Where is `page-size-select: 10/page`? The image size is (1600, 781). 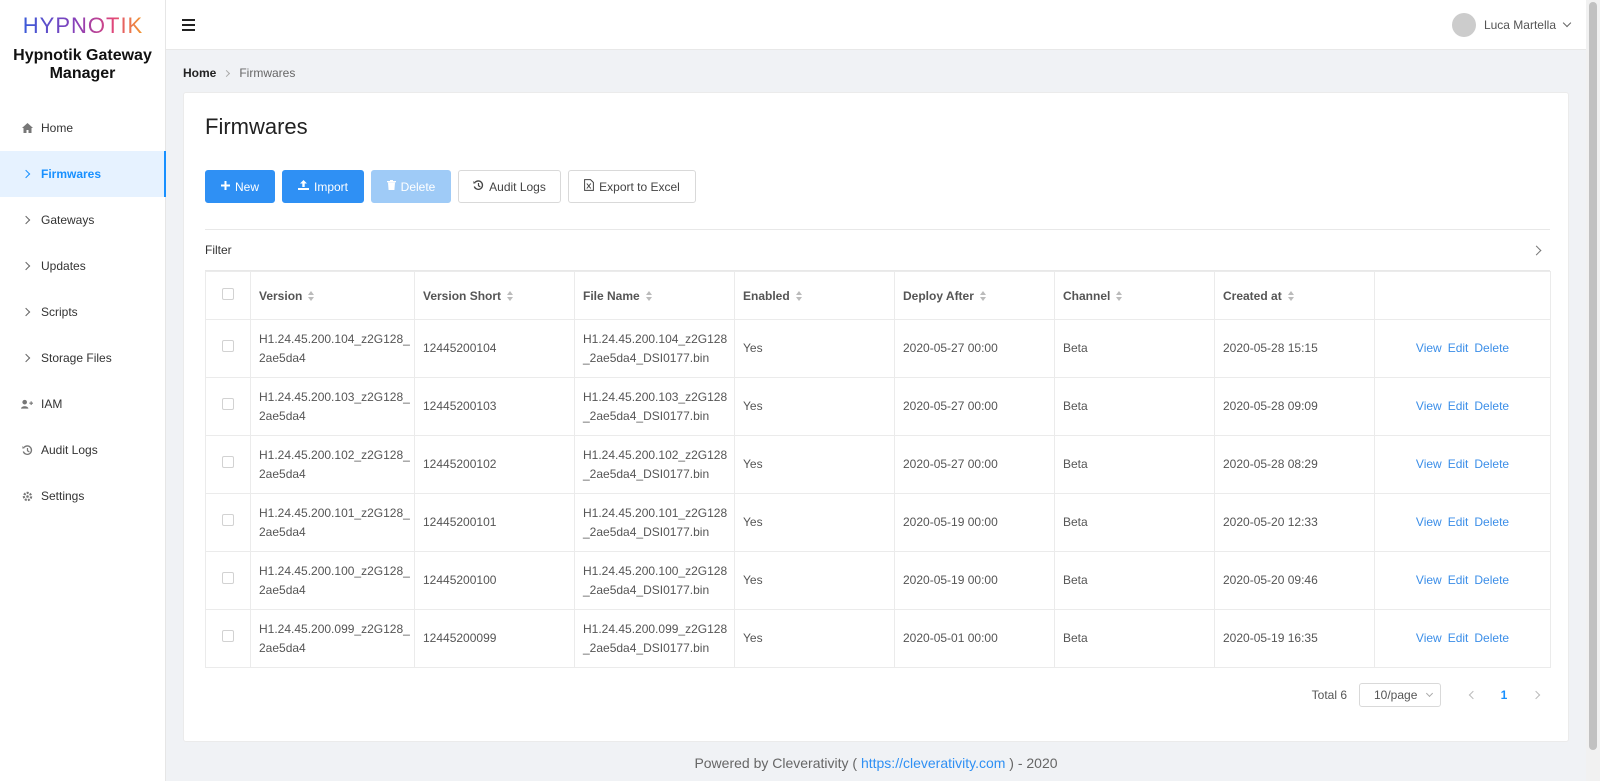 page-size-select: 10/page is located at coordinates (1400, 695).